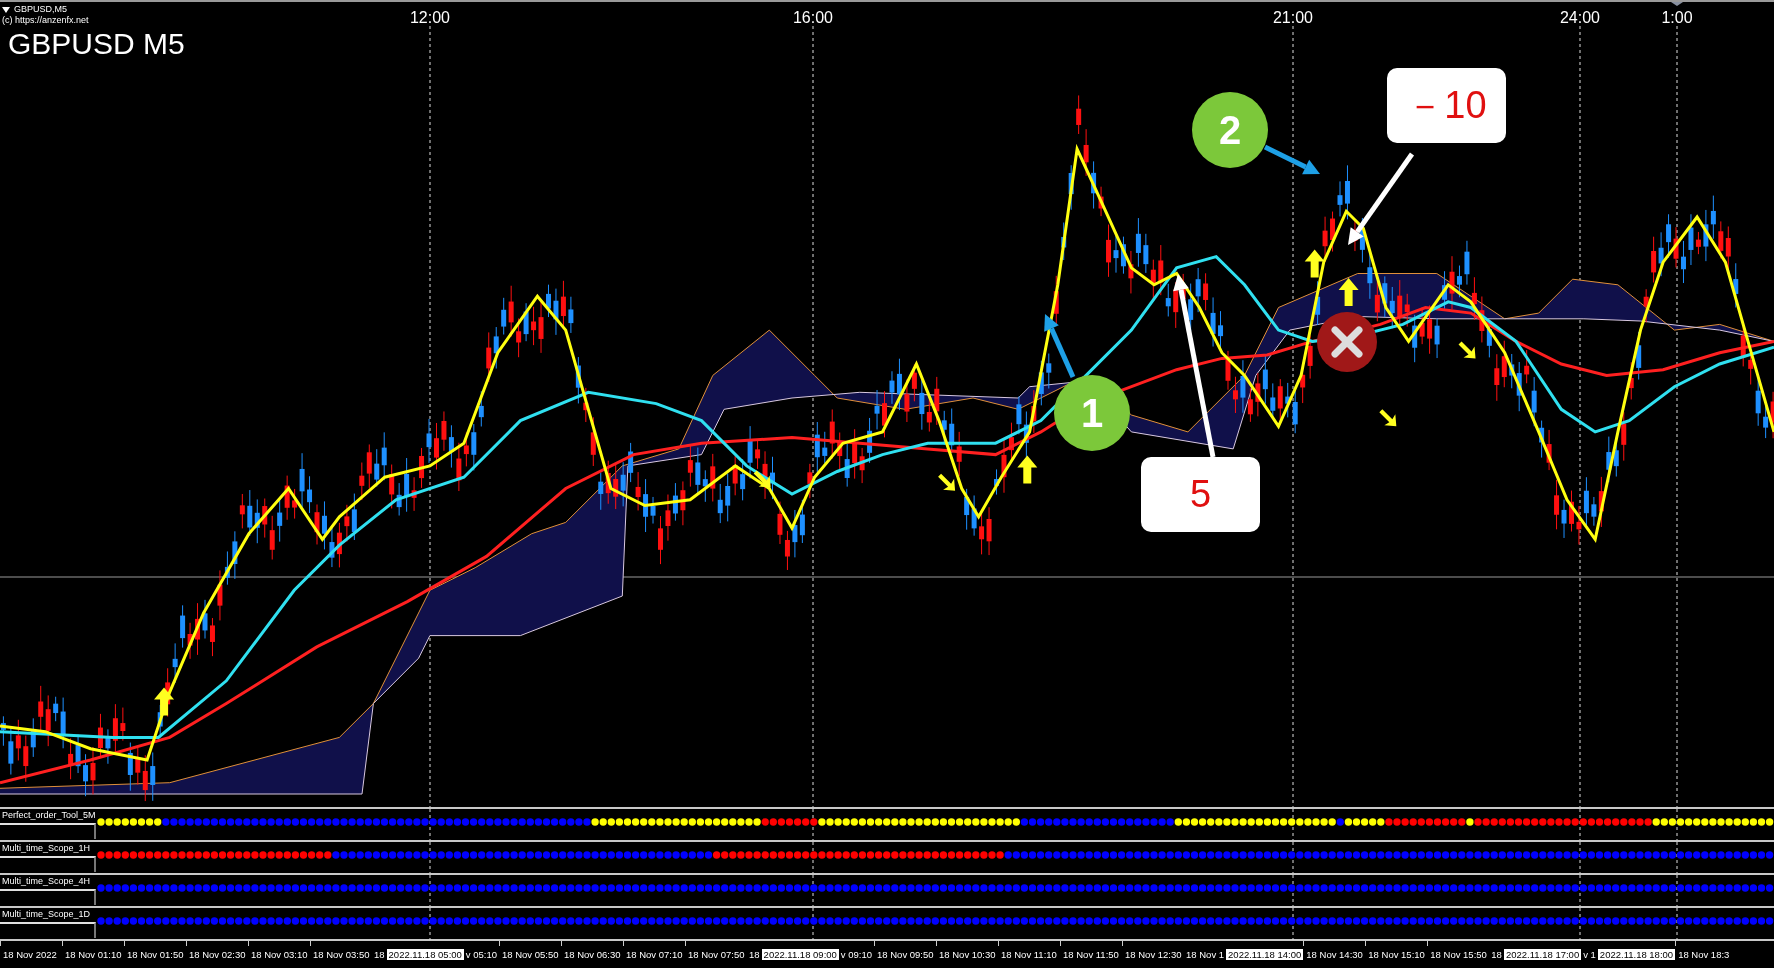 The height and width of the screenshot is (968, 1774). I want to click on axis-label: v 1, so click(1589, 954).